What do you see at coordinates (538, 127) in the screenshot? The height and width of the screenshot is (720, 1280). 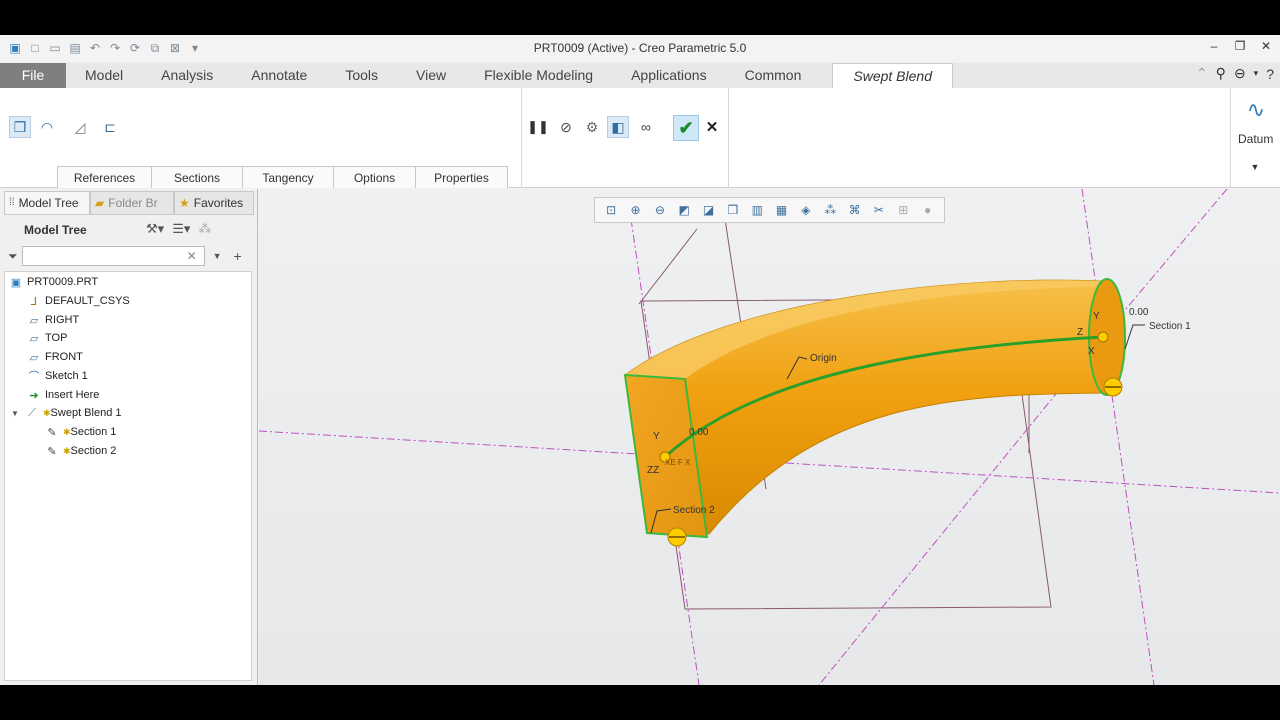 I see `pause-icon: ❚❚` at bounding box center [538, 127].